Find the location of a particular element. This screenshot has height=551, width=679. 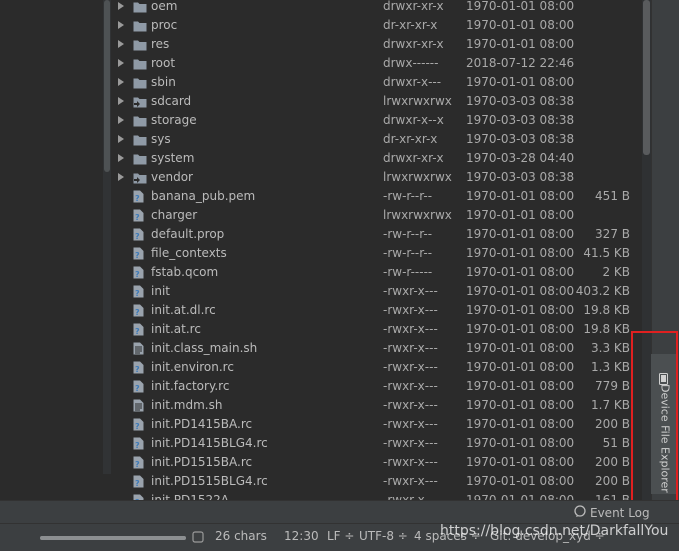

file-permissions: drwxr-x--- is located at coordinates (412, 82).